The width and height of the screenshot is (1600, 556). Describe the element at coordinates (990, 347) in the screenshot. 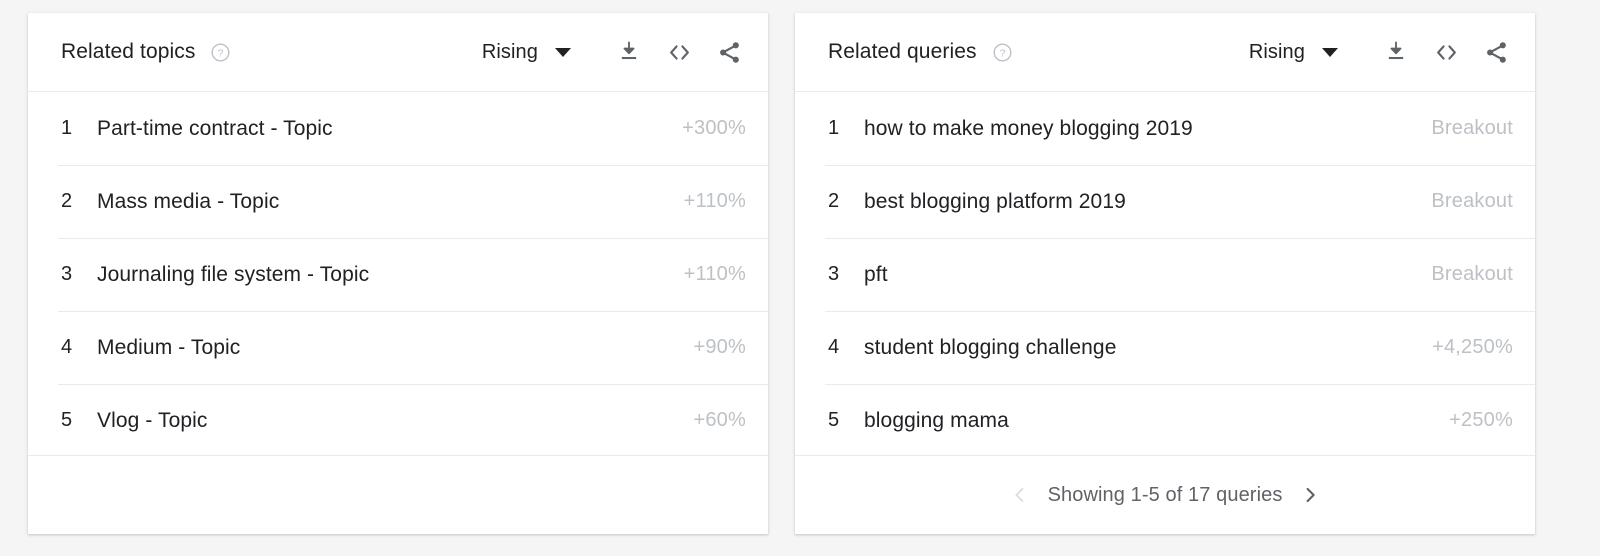

I see `row-title: student blogging challenge` at that location.